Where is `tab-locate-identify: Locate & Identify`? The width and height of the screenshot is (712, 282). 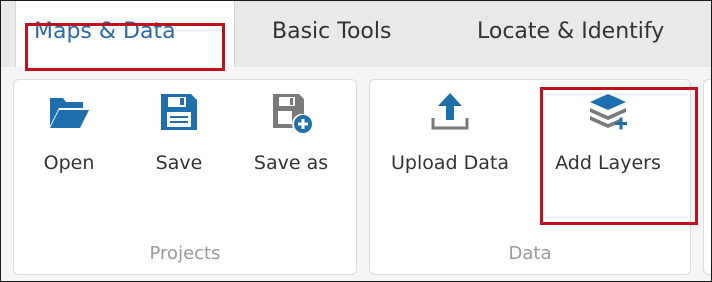
tab-locate-identify: Locate & Identify is located at coordinates (570, 34).